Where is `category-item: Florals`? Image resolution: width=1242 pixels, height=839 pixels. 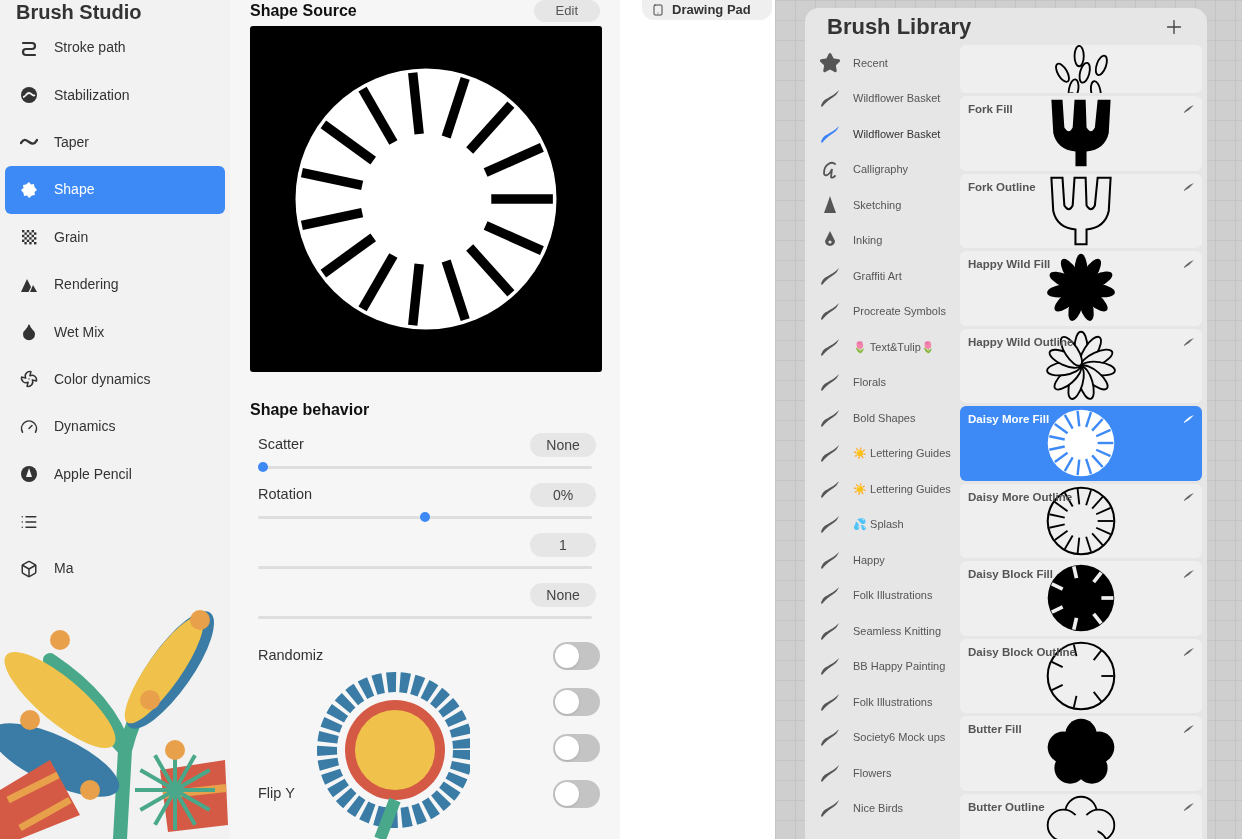 category-item: Florals is located at coordinates (882, 382).